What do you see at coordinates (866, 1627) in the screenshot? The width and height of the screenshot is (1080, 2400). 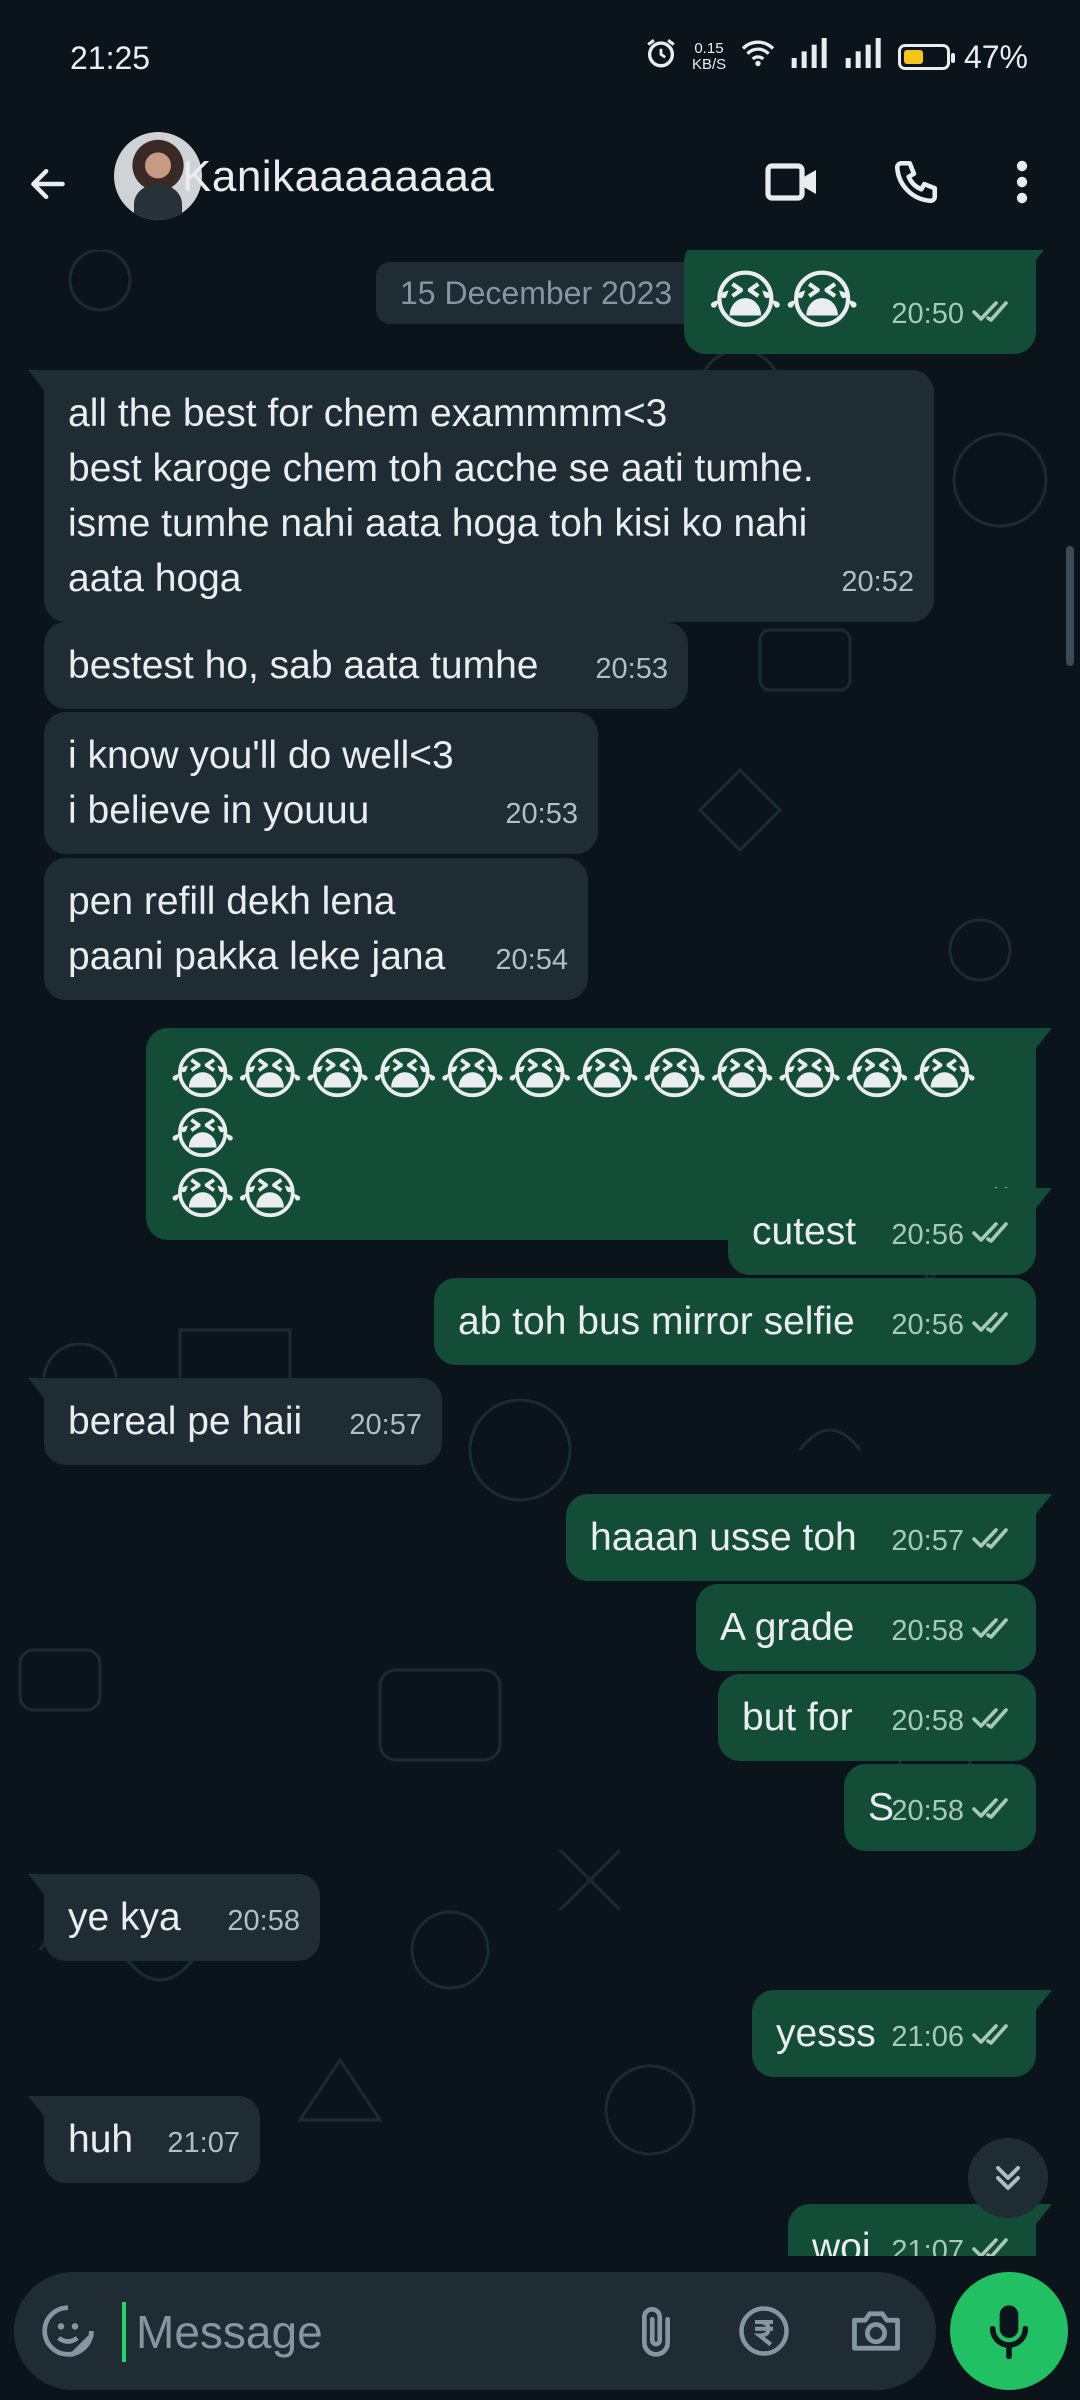 I see `outgoing-message: A grade 20:58` at bounding box center [866, 1627].